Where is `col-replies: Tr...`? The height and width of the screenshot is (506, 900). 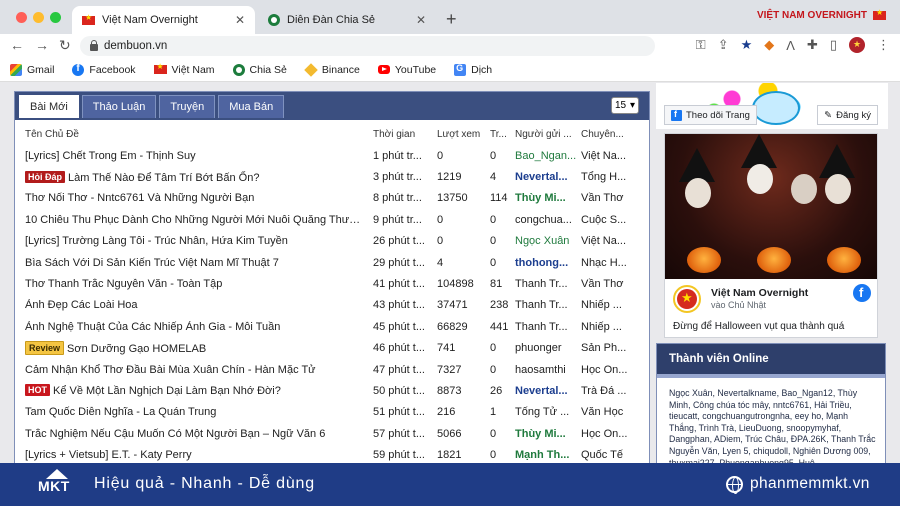
col-replies: Tr... is located at coordinates (497, 134).